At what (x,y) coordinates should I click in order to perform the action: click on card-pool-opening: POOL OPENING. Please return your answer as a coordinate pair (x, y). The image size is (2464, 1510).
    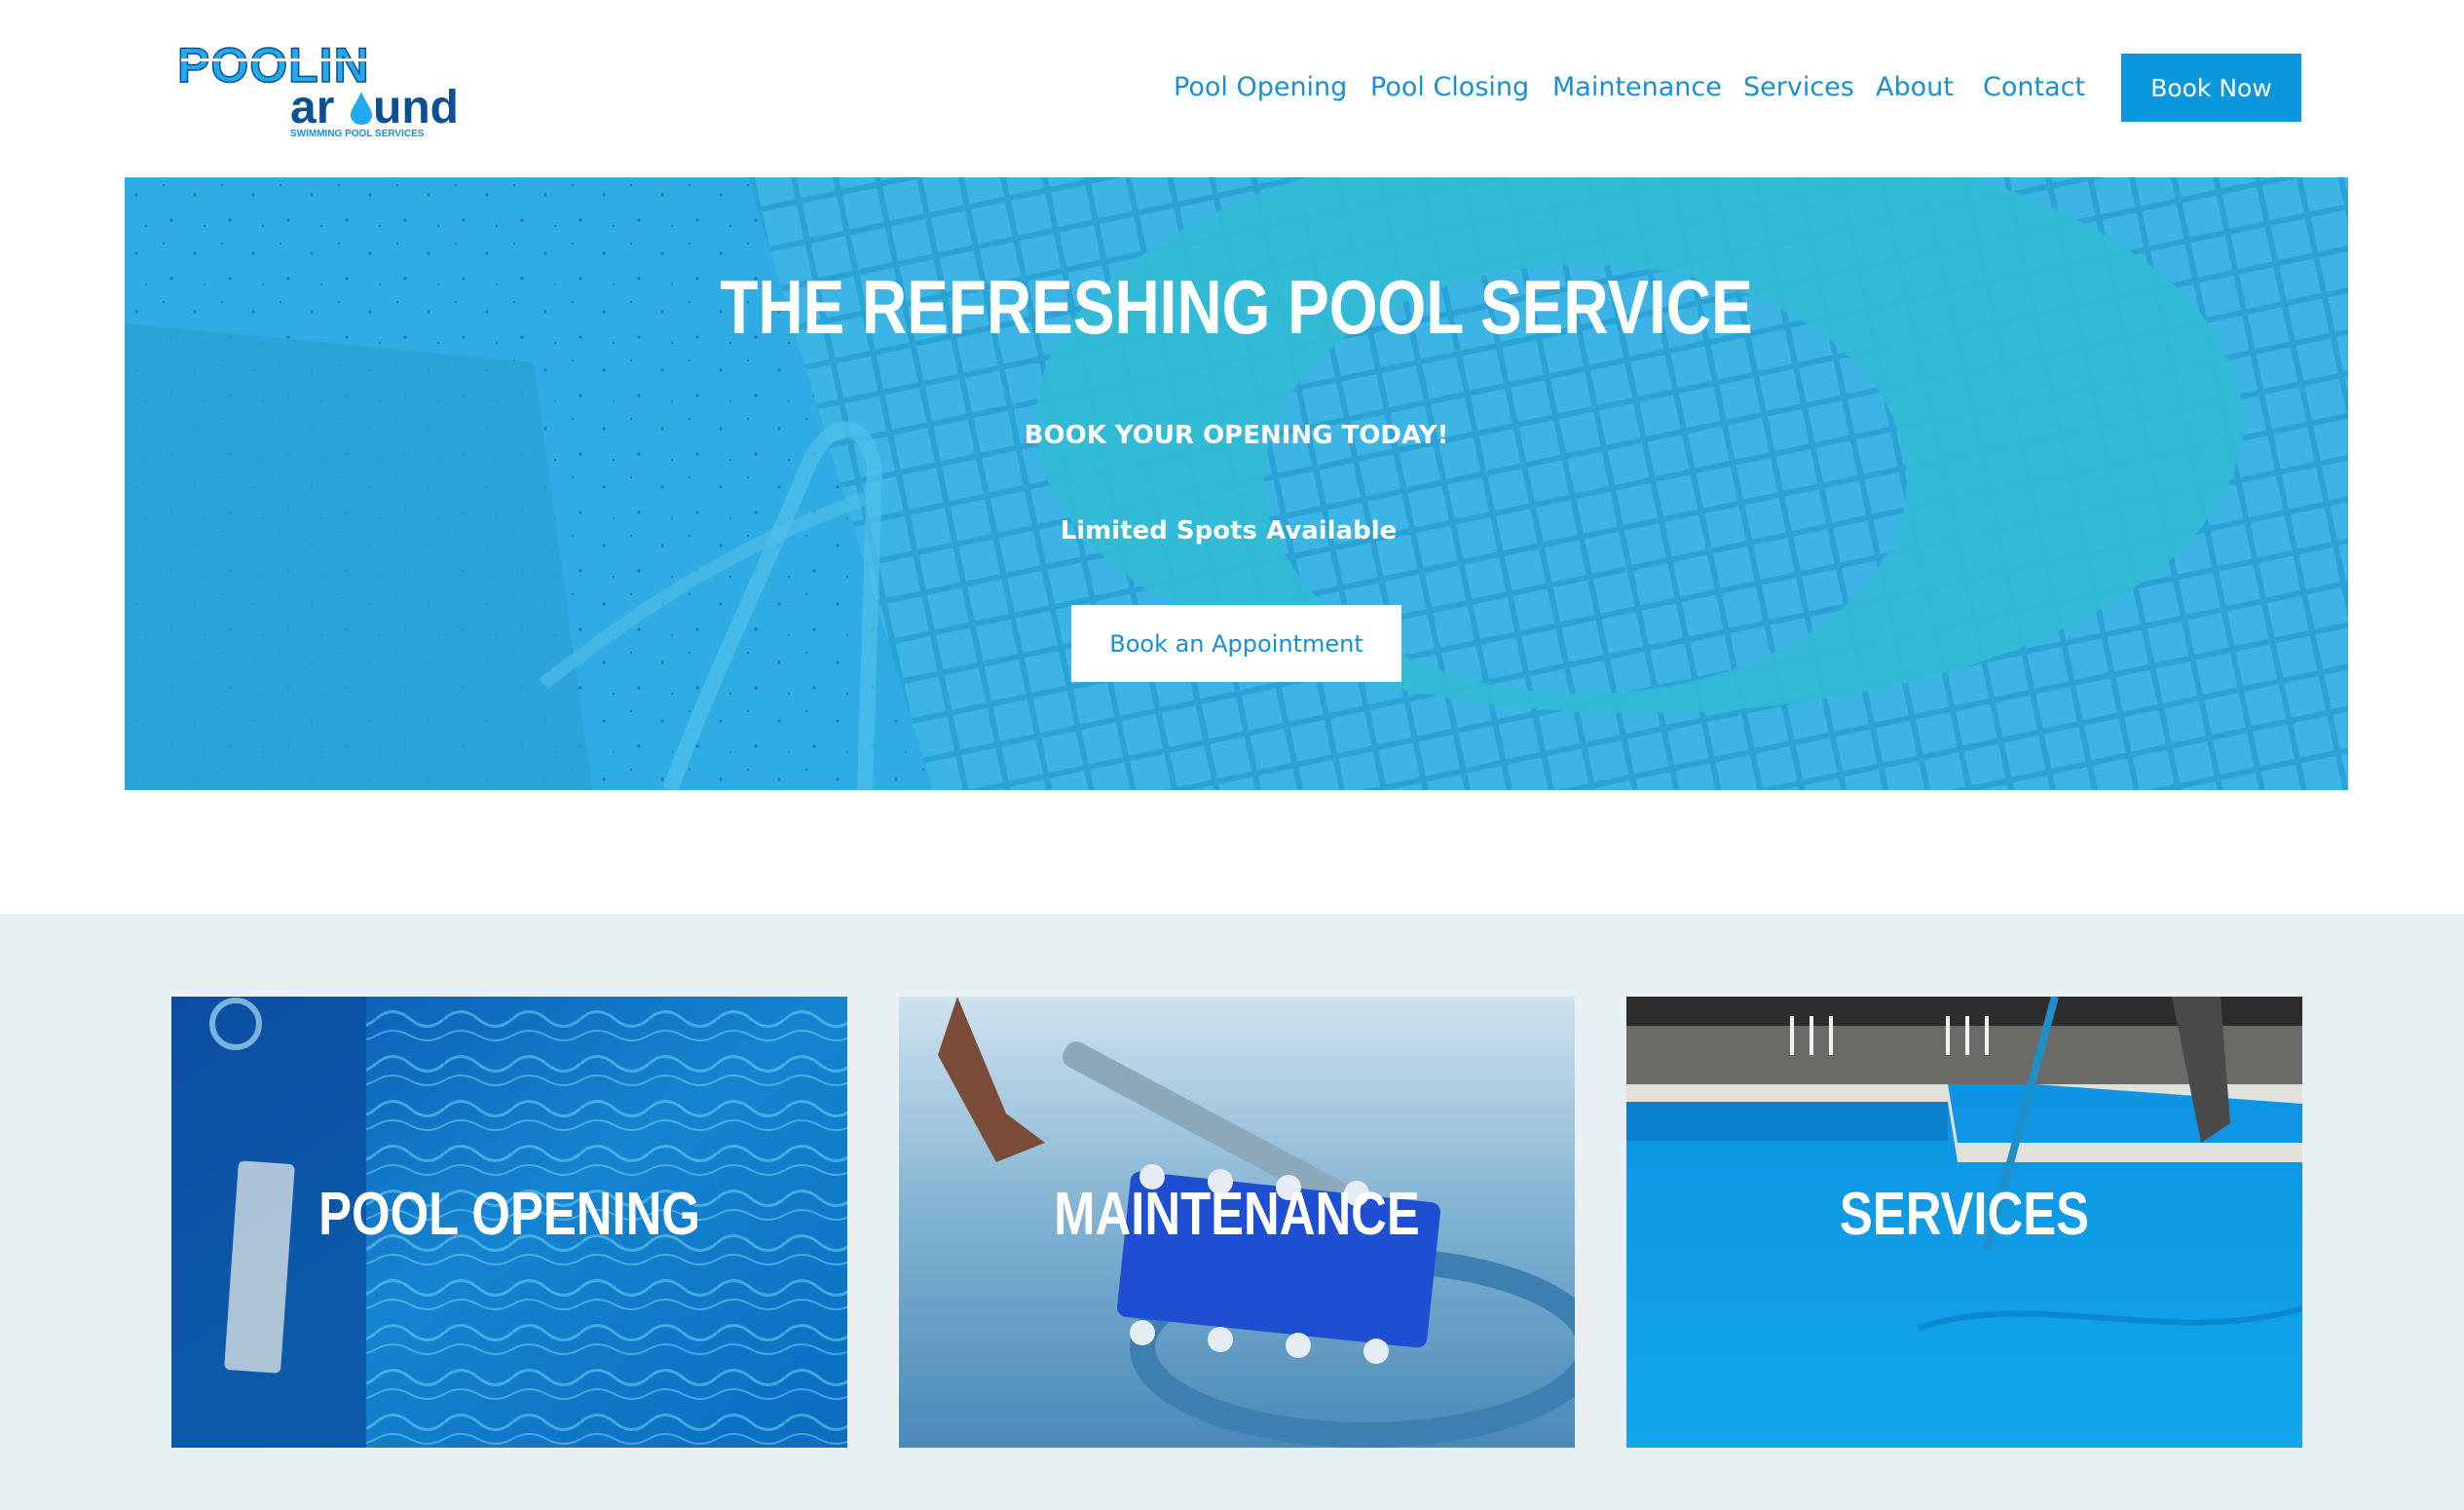
    Looking at the image, I should click on (509, 1222).